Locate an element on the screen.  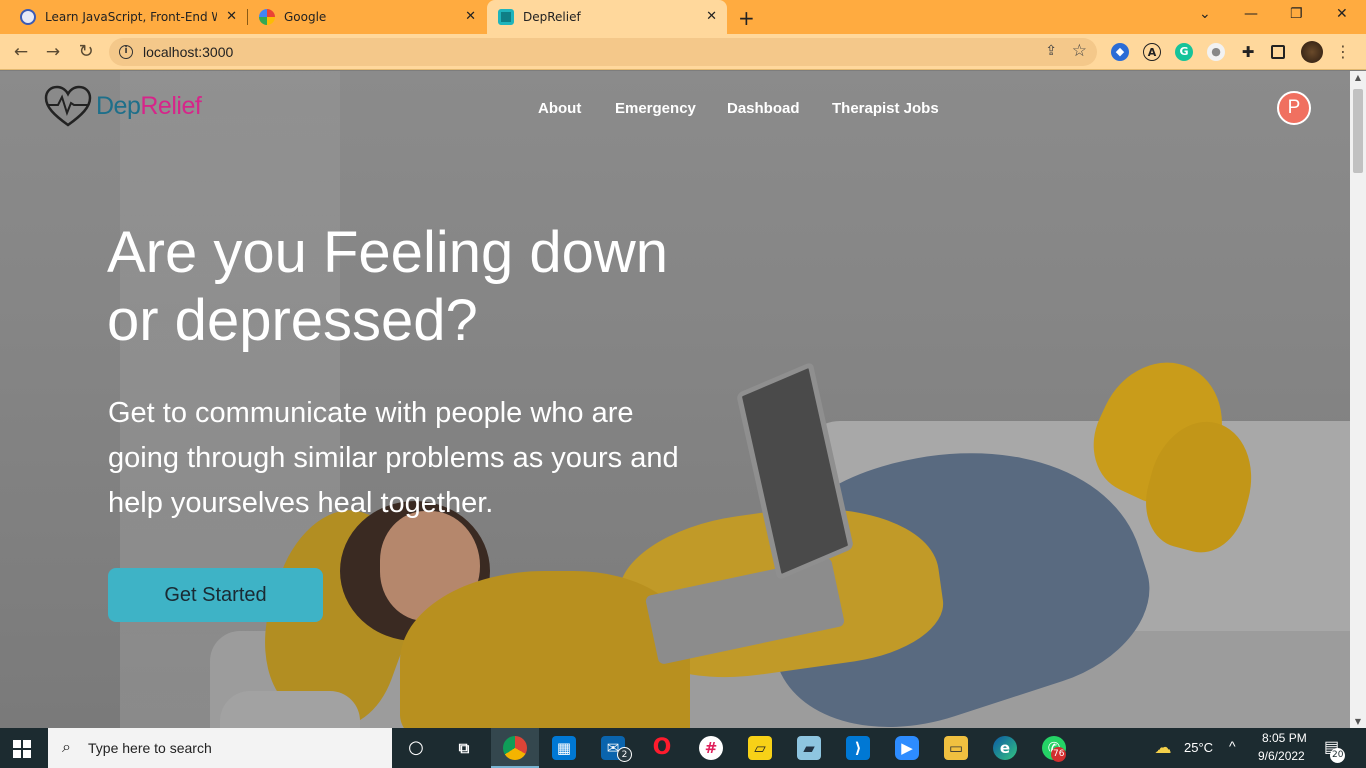
fcc-icon is located at coordinates (28, 17).